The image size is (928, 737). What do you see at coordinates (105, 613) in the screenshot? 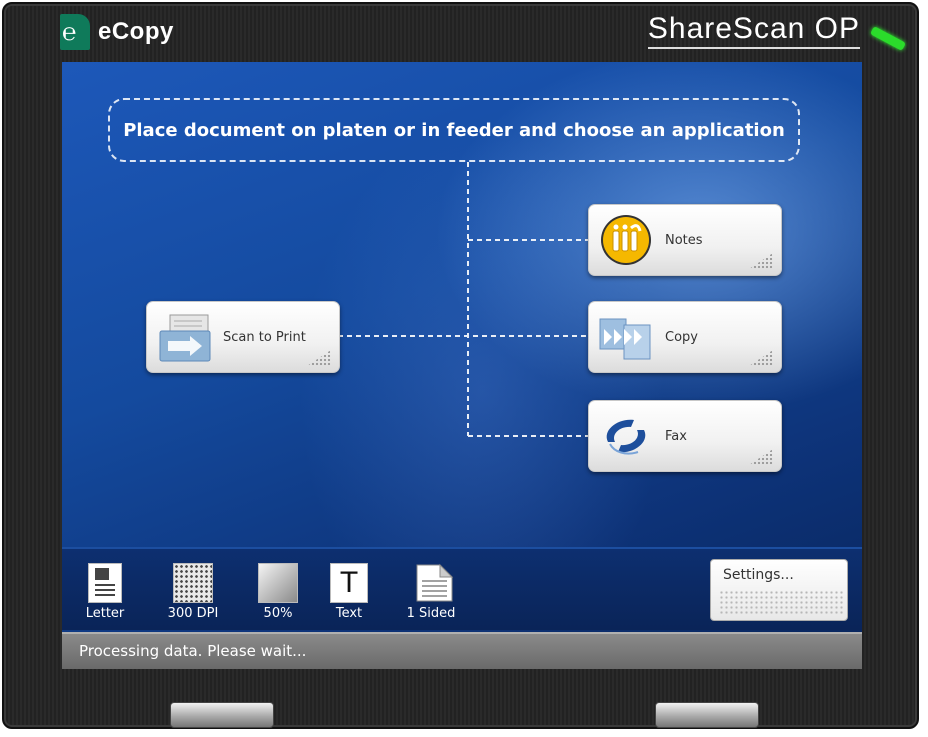
I see `paper-size-label: Letter` at bounding box center [105, 613].